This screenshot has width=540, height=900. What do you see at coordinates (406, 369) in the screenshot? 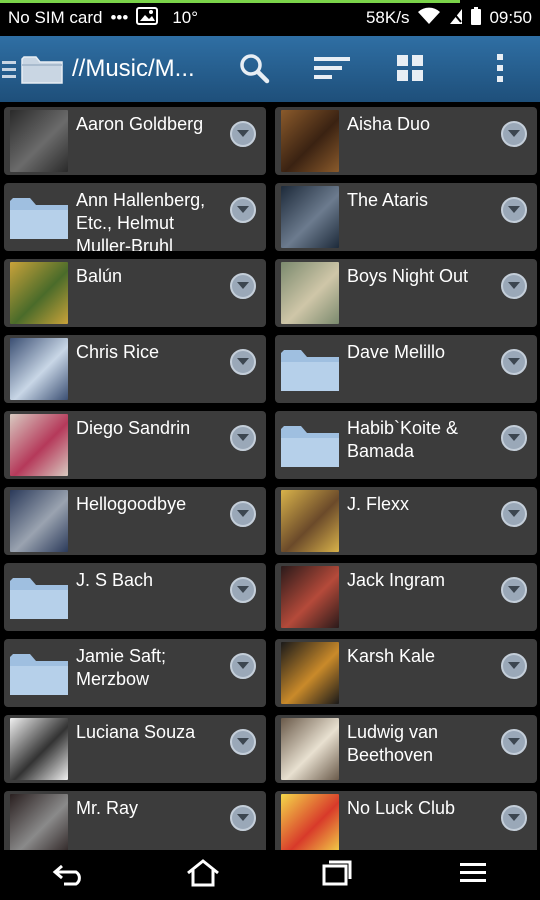
I see `artist-tile: Dave Melillo` at bounding box center [406, 369].